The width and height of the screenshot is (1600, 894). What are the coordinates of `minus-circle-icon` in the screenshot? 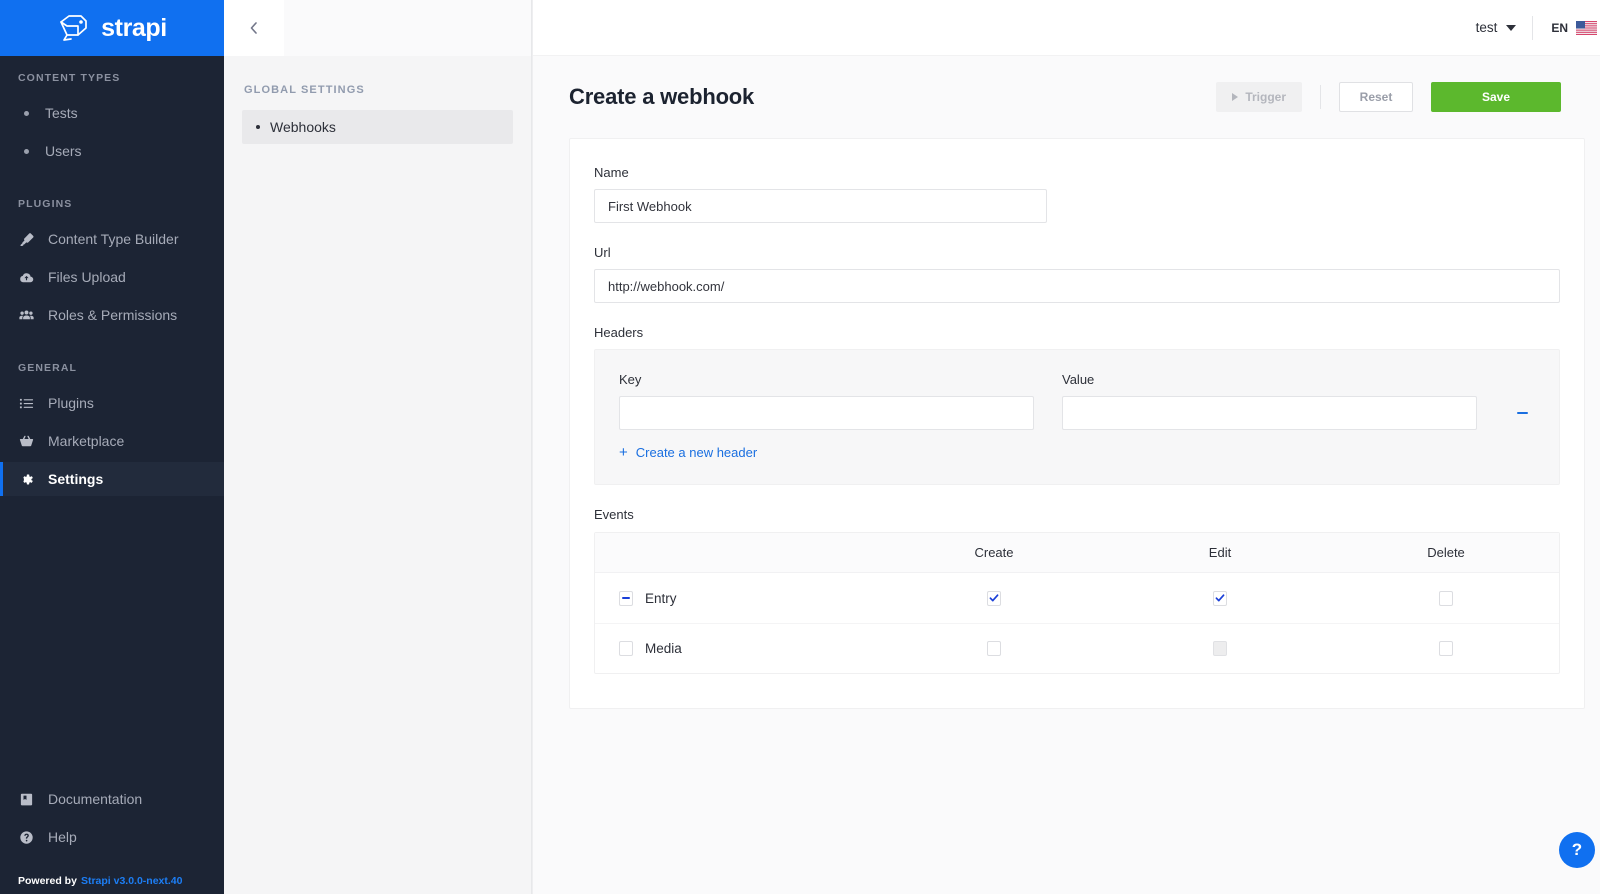 It's located at (1522, 413).